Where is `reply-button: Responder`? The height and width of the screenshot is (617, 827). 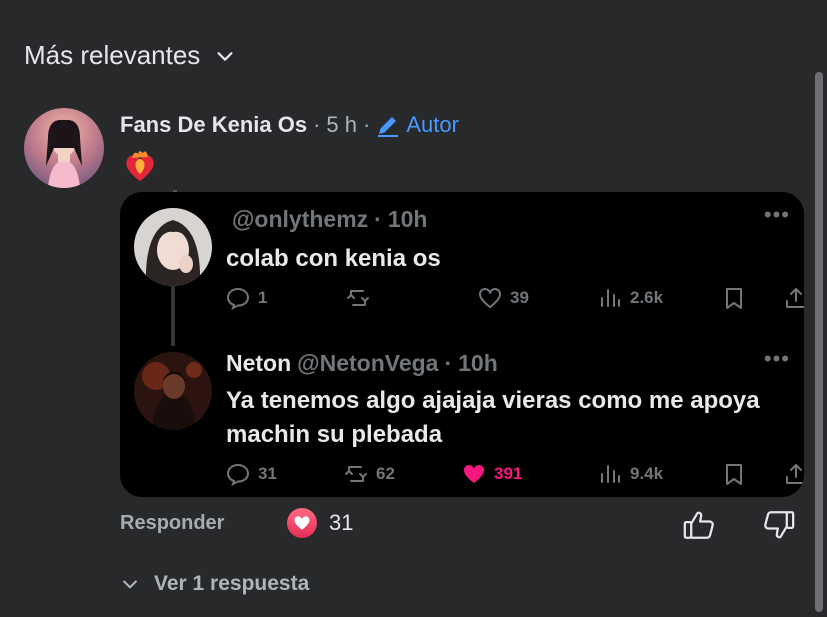
reply-button: Responder is located at coordinates (172, 523).